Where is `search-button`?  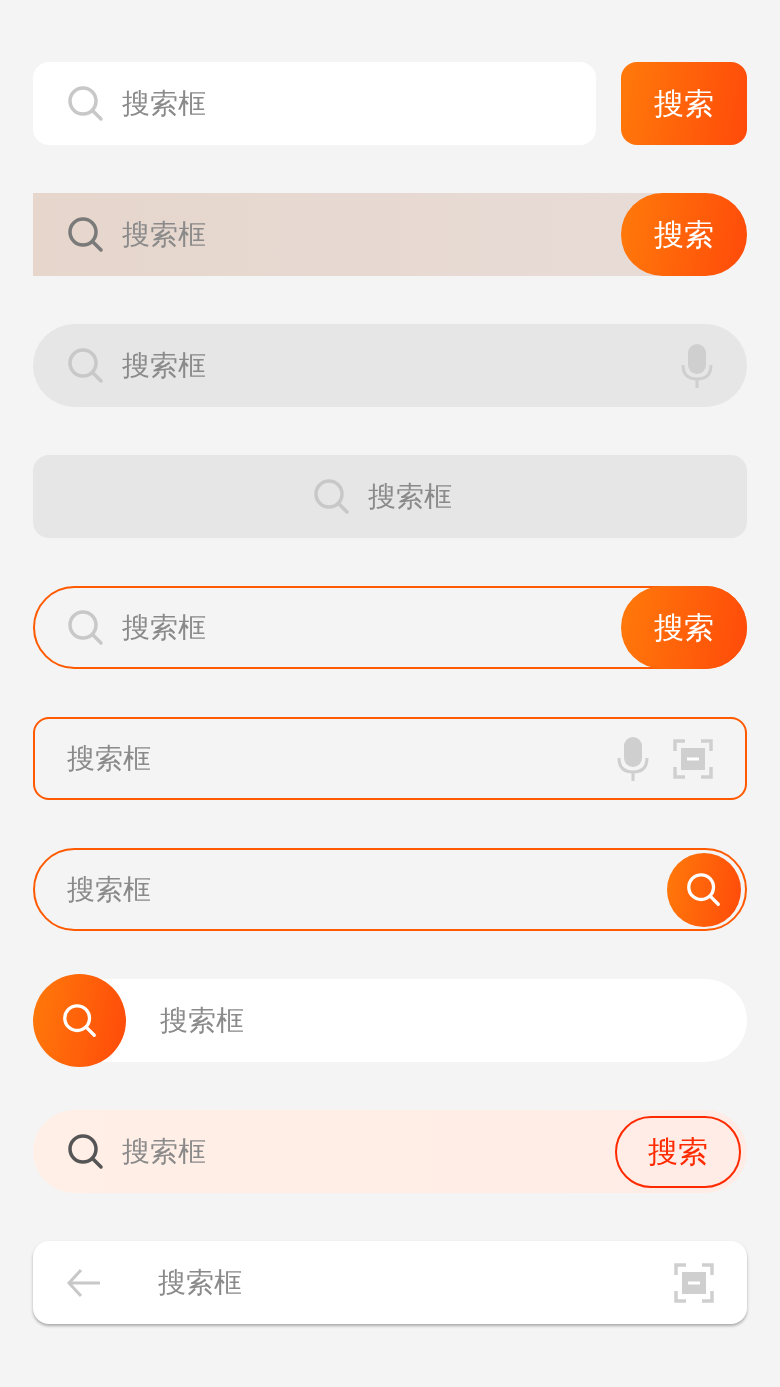
search-button is located at coordinates (704, 889).